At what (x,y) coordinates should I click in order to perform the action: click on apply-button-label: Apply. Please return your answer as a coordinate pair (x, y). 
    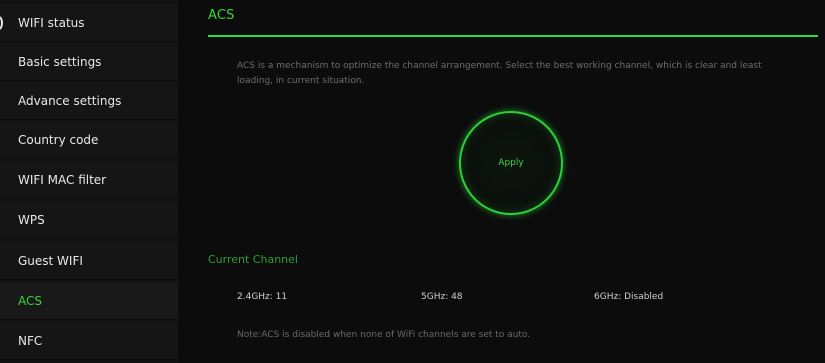
    Looking at the image, I should click on (511, 163).